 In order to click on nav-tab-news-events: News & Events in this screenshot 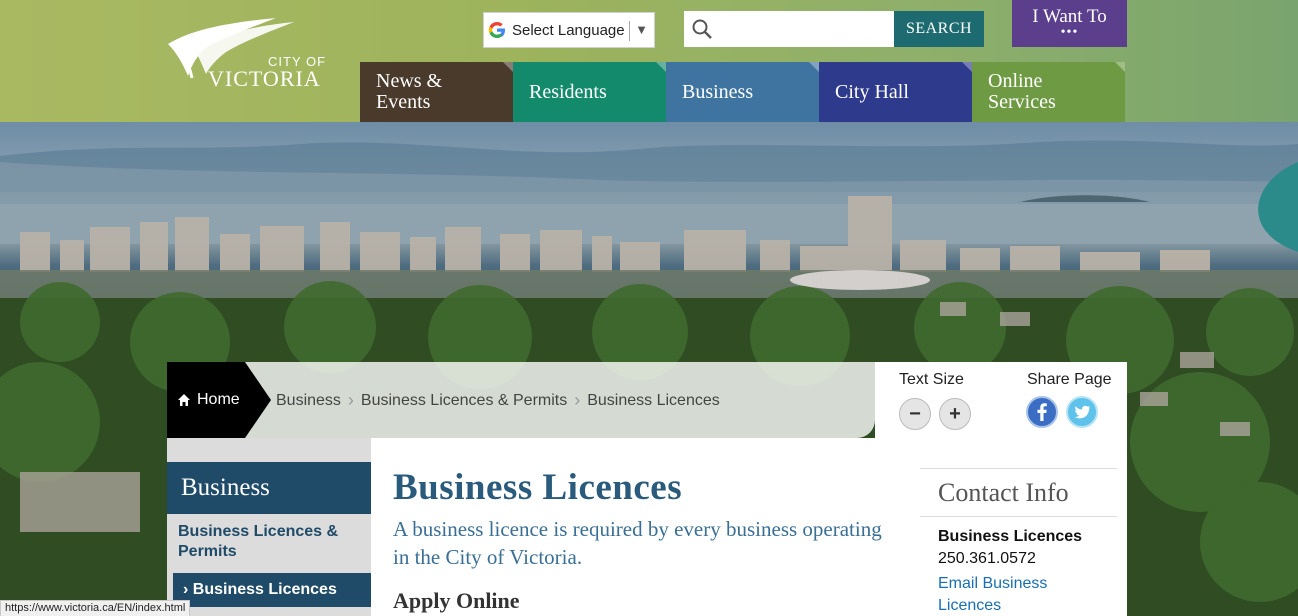, I will do `click(436, 92)`.